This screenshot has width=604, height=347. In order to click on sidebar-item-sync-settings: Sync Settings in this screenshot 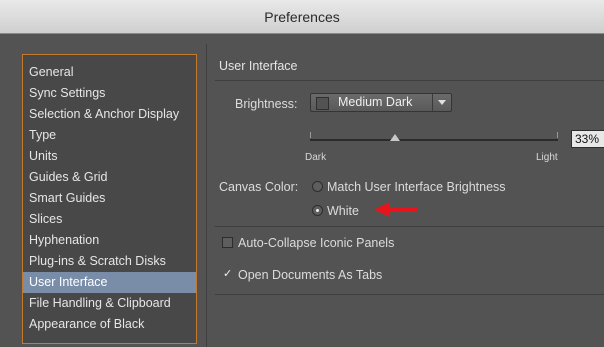, I will do `click(109, 93)`.